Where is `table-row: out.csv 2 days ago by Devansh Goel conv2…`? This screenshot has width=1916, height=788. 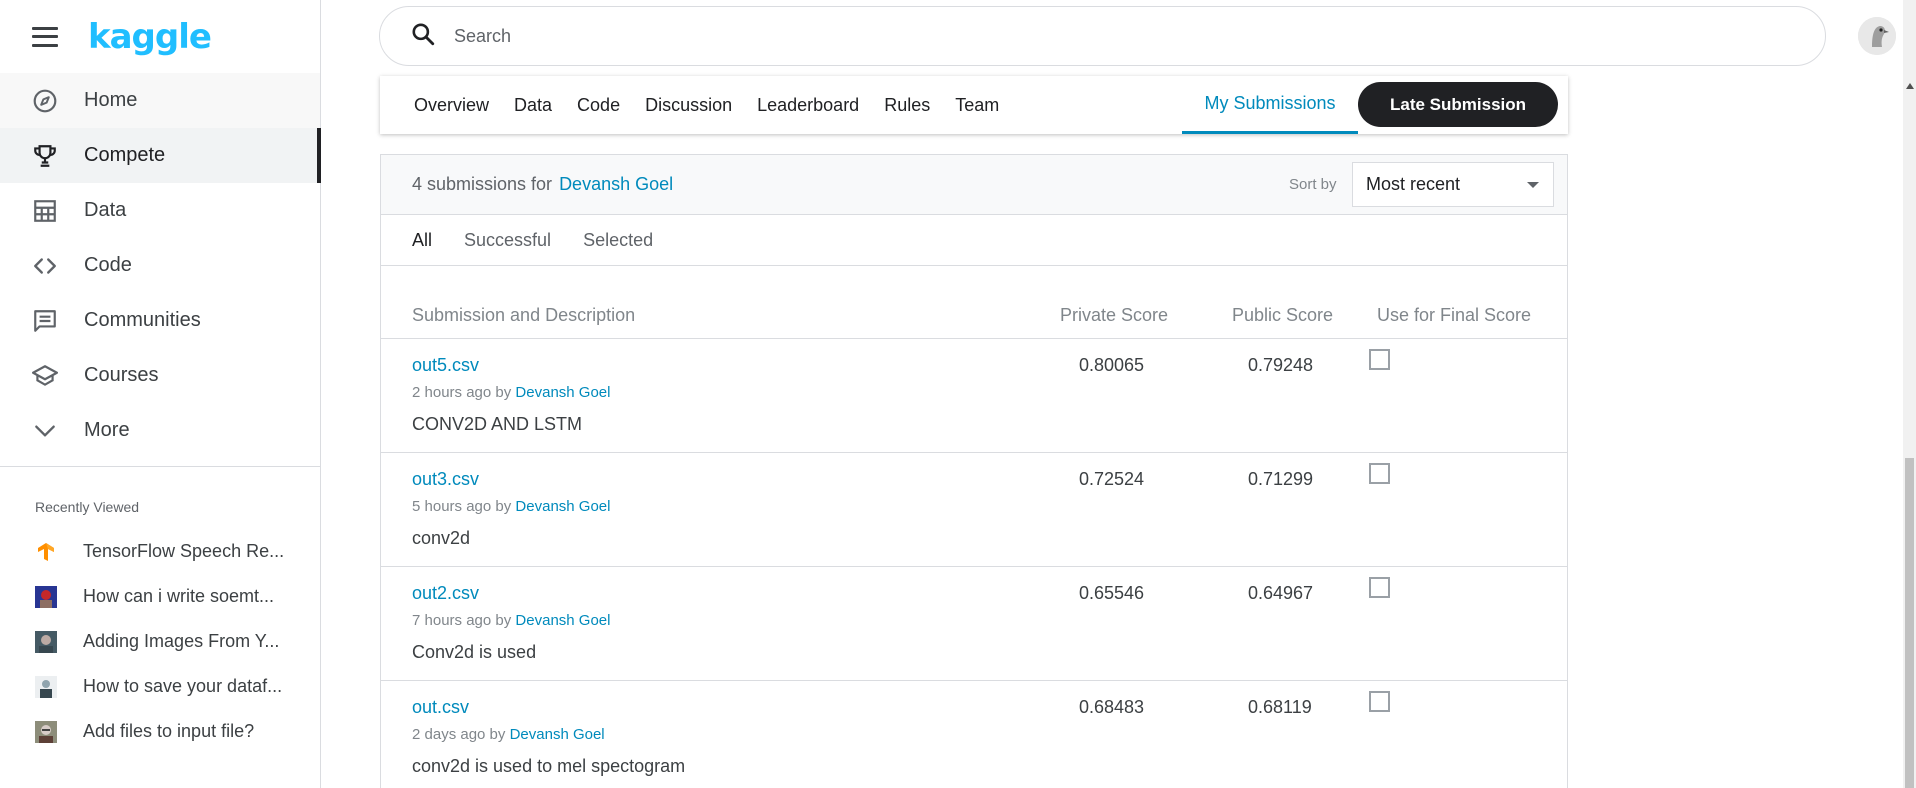 table-row: out.csv 2 days ago by Devansh Goel conv2… is located at coordinates (974, 734).